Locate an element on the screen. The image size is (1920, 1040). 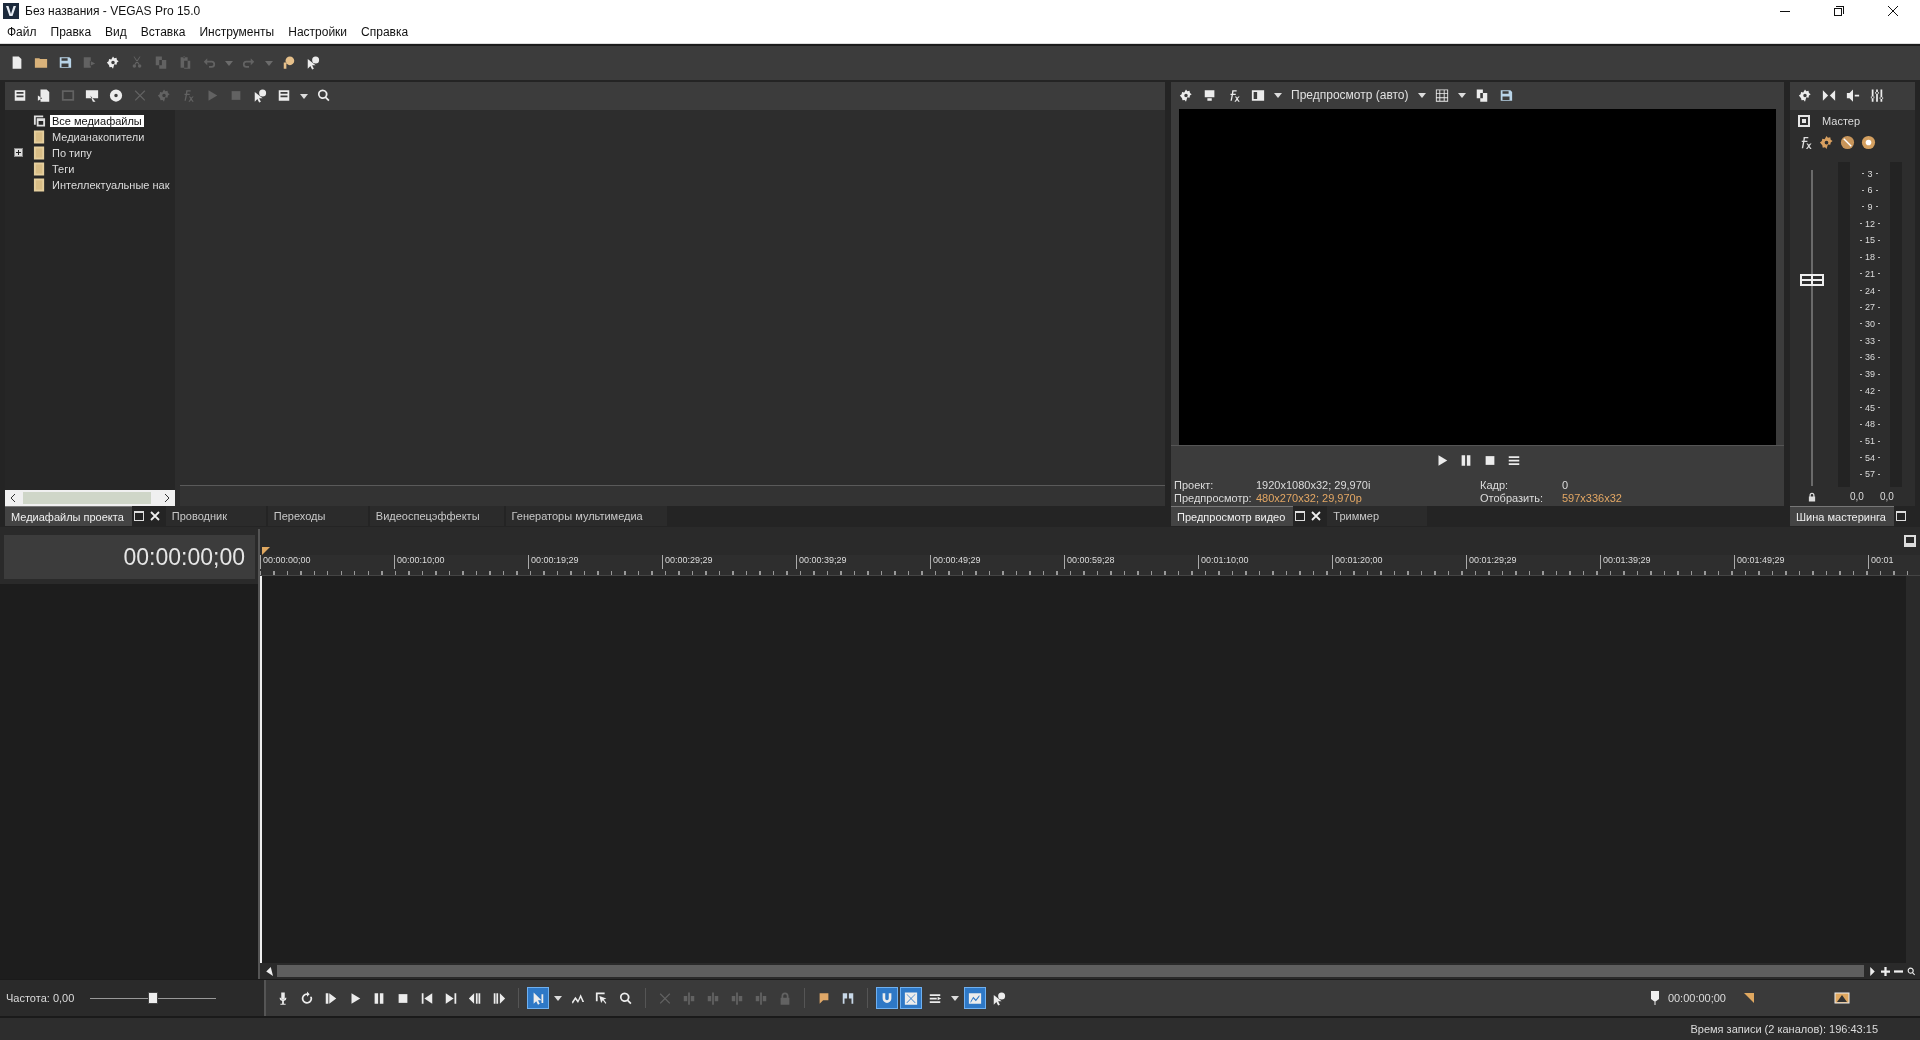
lock-icon is located at coordinates (1812, 496).